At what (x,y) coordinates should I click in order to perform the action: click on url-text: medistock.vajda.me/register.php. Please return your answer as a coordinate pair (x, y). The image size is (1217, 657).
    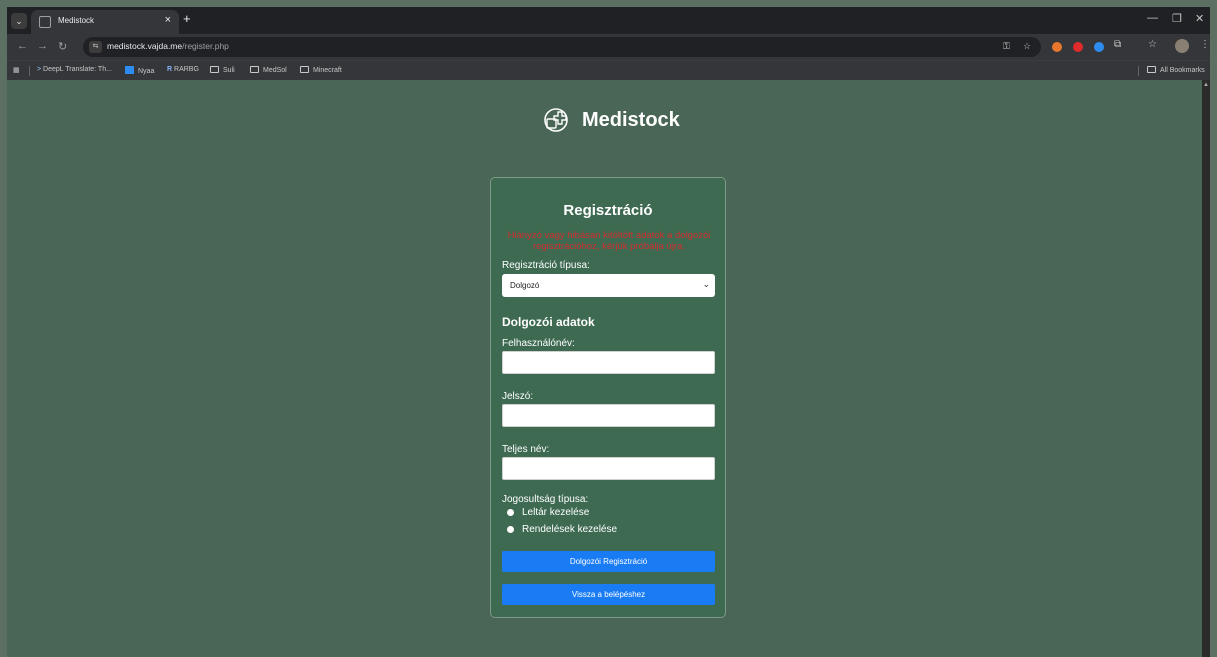
    Looking at the image, I should click on (168, 46).